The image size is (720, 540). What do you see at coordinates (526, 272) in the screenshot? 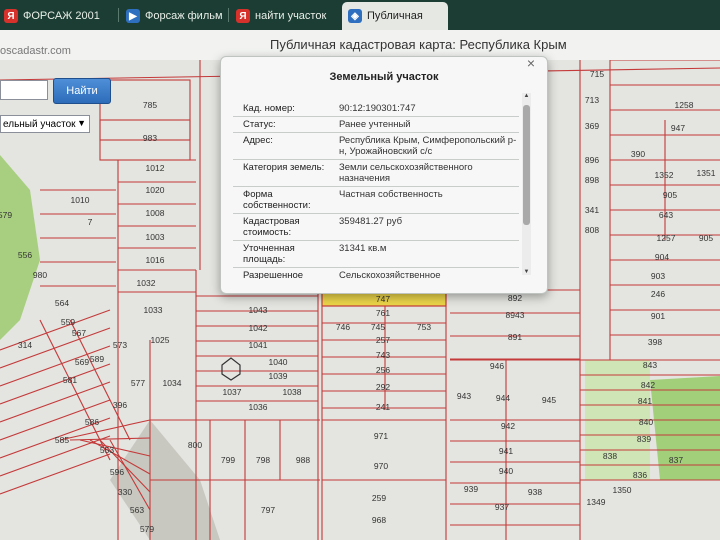
I see `scroll-down-icon: ▼` at bounding box center [526, 272].